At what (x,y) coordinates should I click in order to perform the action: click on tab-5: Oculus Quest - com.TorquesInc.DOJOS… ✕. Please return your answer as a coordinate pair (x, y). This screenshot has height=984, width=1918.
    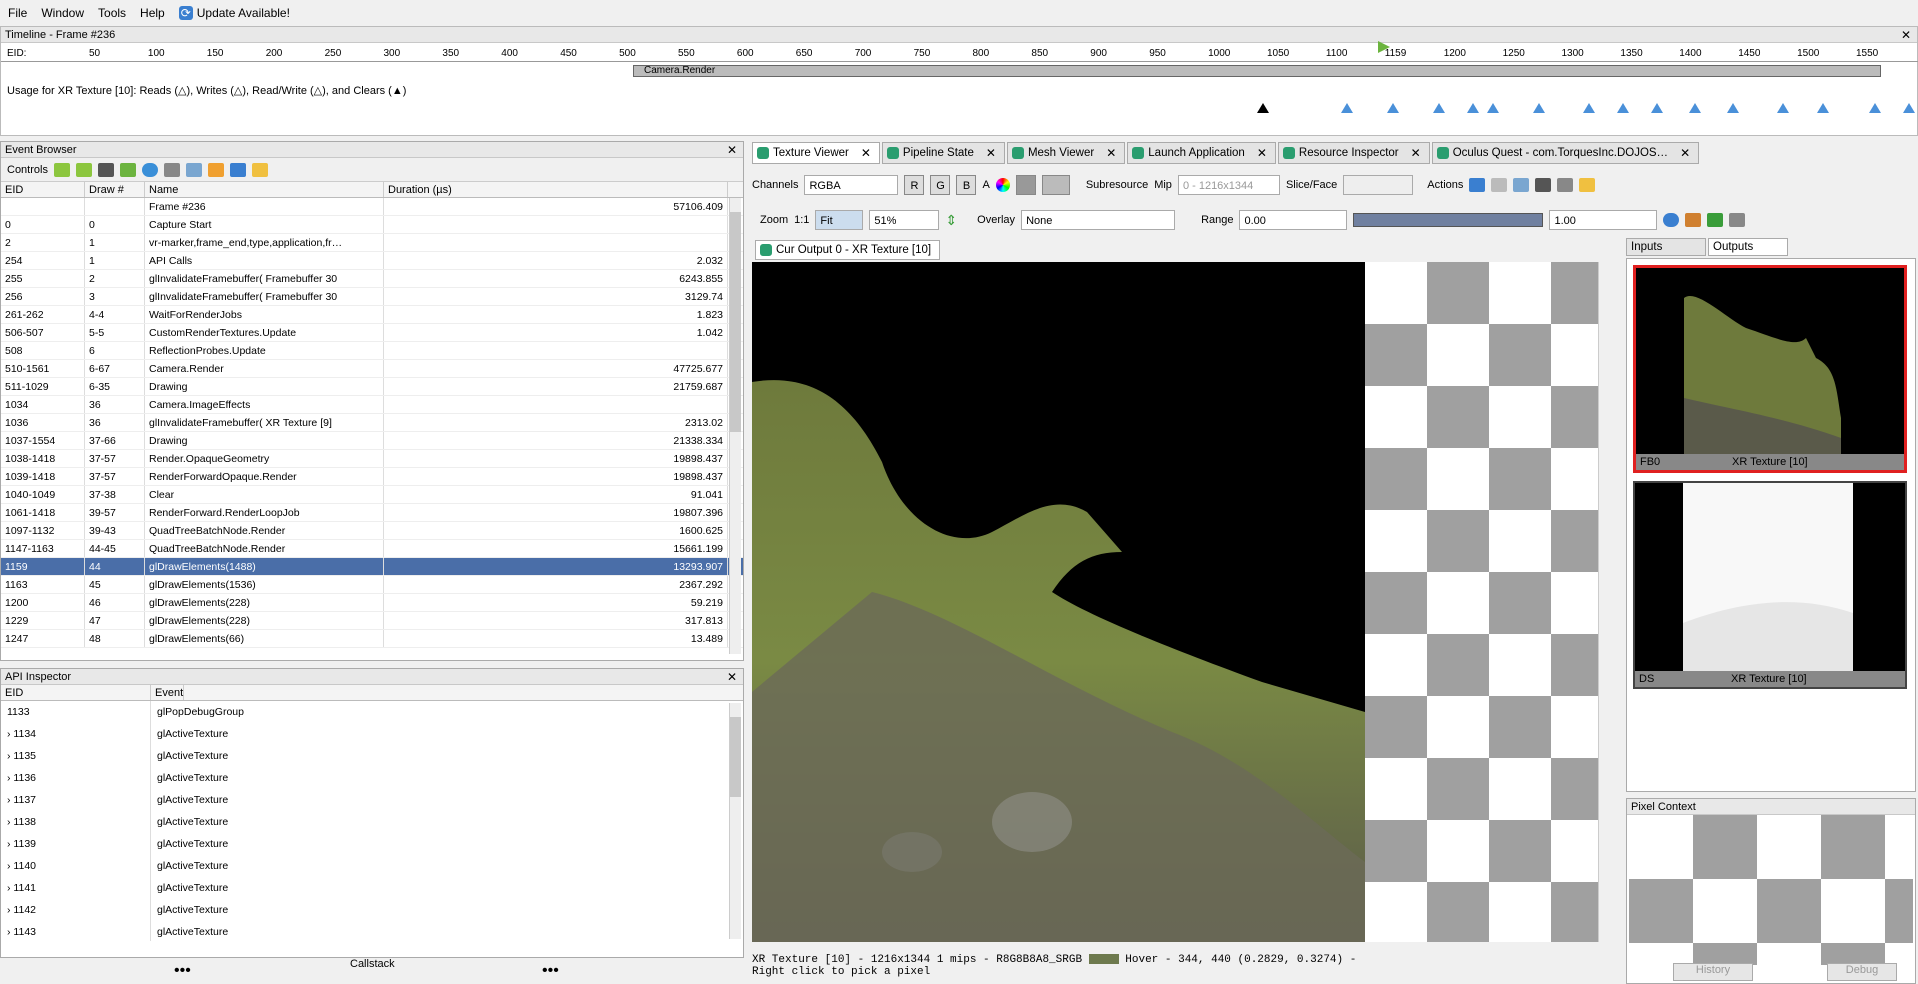
    Looking at the image, I should click on (1565, 153).